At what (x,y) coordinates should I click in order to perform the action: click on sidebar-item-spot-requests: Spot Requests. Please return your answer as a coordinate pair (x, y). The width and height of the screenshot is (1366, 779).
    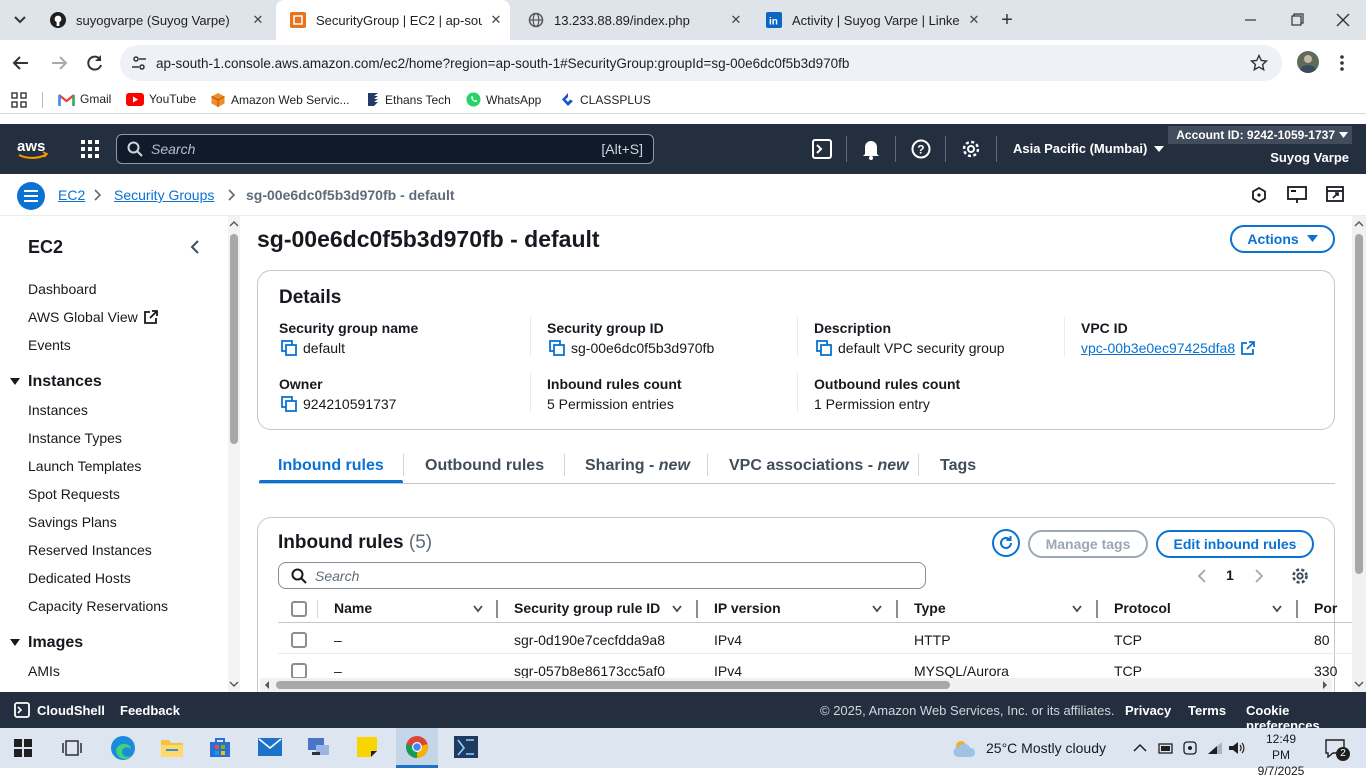
    Looking at the image, I should click on (74, 494).